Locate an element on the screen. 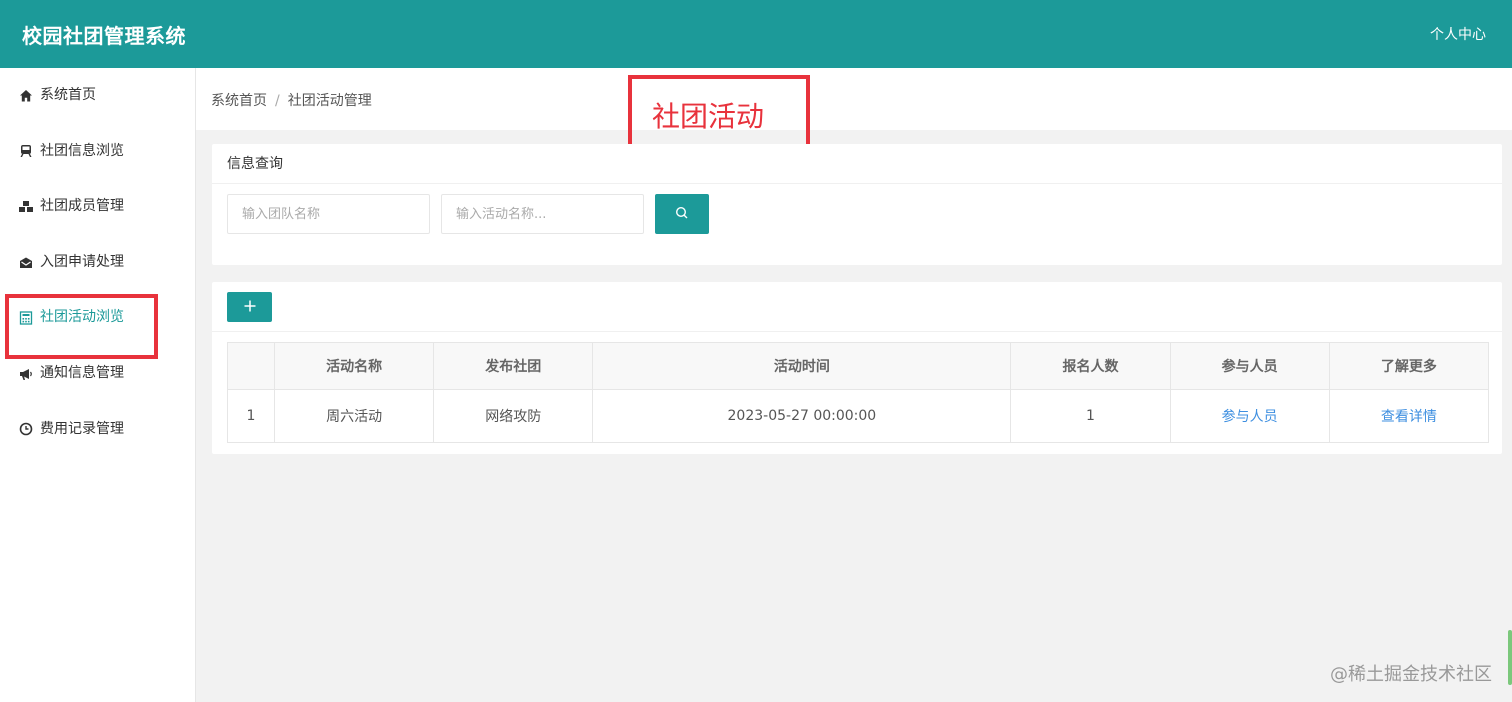  participants-link: 参与人员 is located at coordinates (1250, 417).